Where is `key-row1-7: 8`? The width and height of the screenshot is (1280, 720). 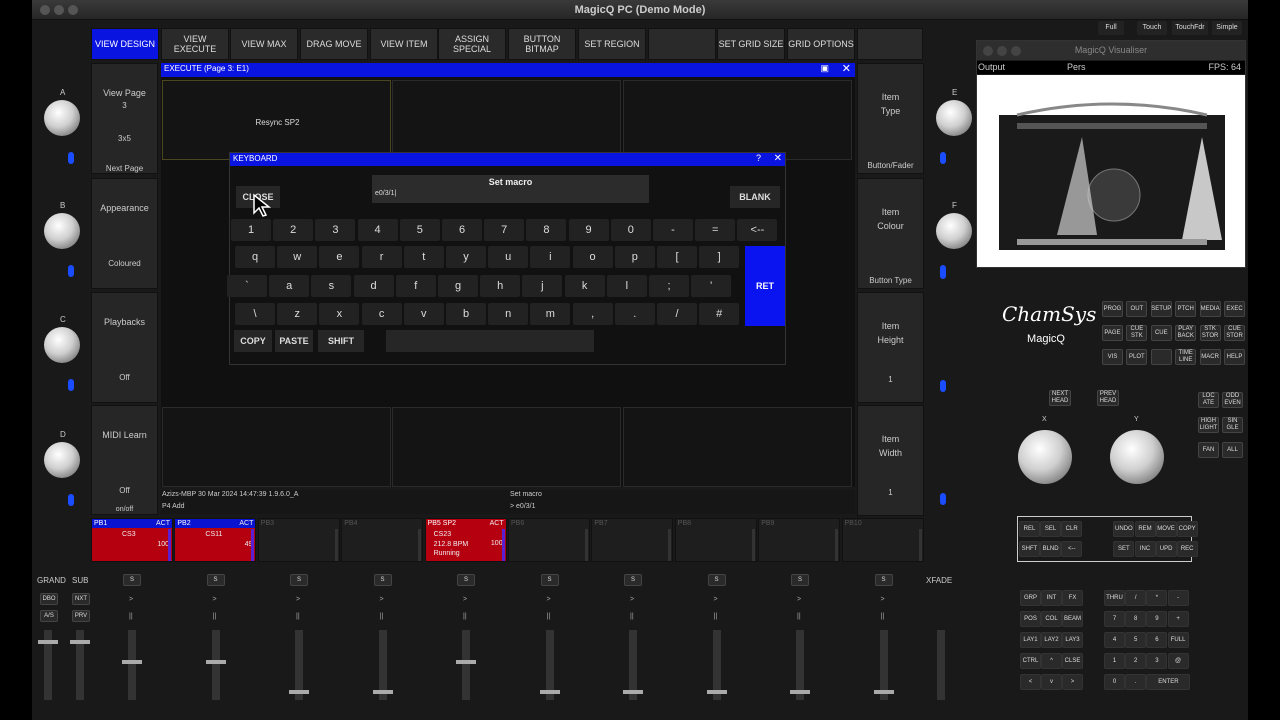 key-row1-7: 8 is located at coordinates (546, 230).